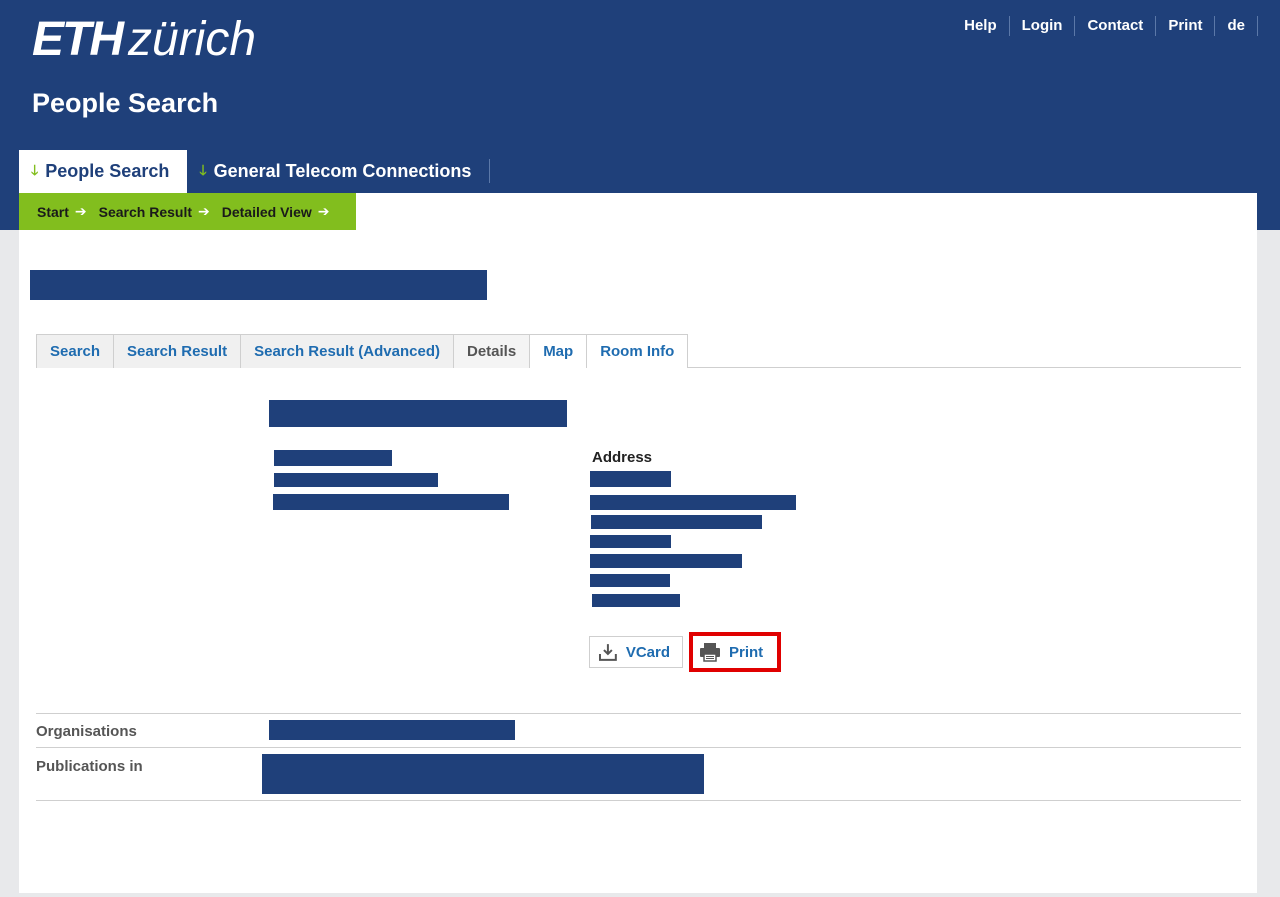 The width and height of the screenshot is (1280, 897). What do you see at coordinates (107, 171) in the screenshot?
I see `main-nav-label: People Search` at bounding box center [107, 171].